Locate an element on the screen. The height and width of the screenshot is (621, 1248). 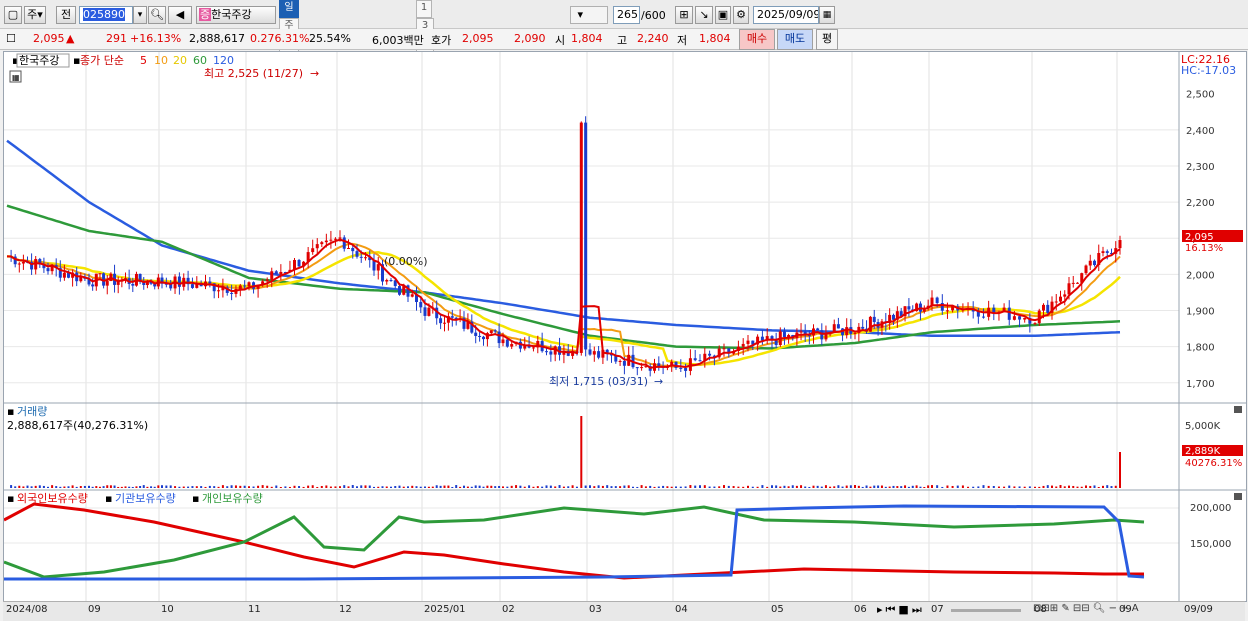
line-tool-icon: ↘ is located at coordinates (704, 15).